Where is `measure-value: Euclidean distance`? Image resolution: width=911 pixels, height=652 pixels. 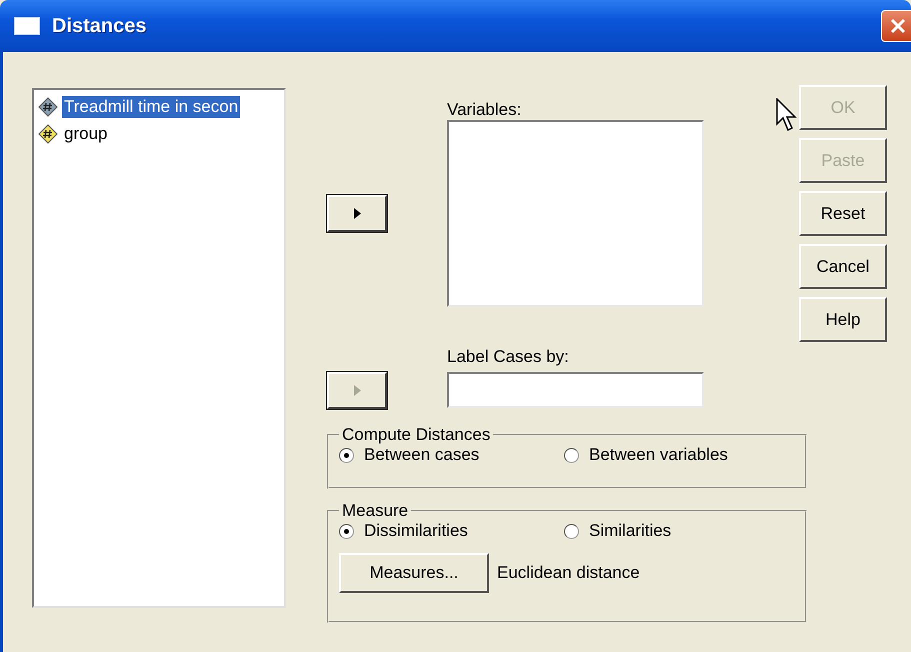
measure-value: Euclidean distance is located at coordinates (568, 573).